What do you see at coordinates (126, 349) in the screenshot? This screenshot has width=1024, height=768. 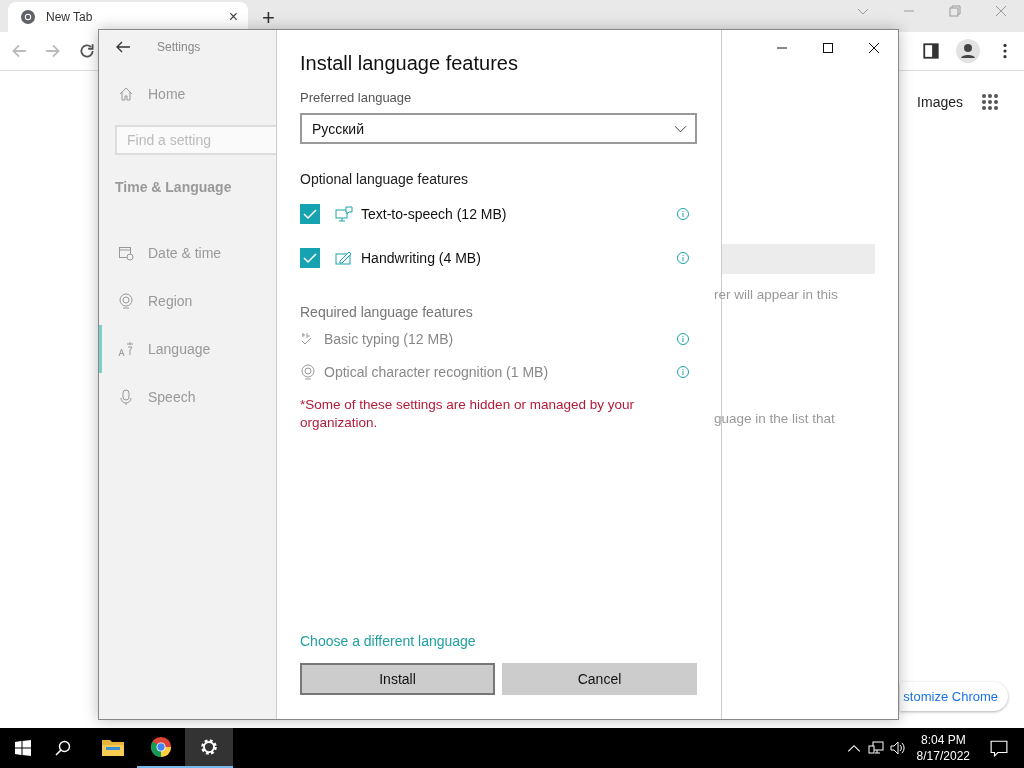 I see `language-icon` at bounding box center [126, 349].